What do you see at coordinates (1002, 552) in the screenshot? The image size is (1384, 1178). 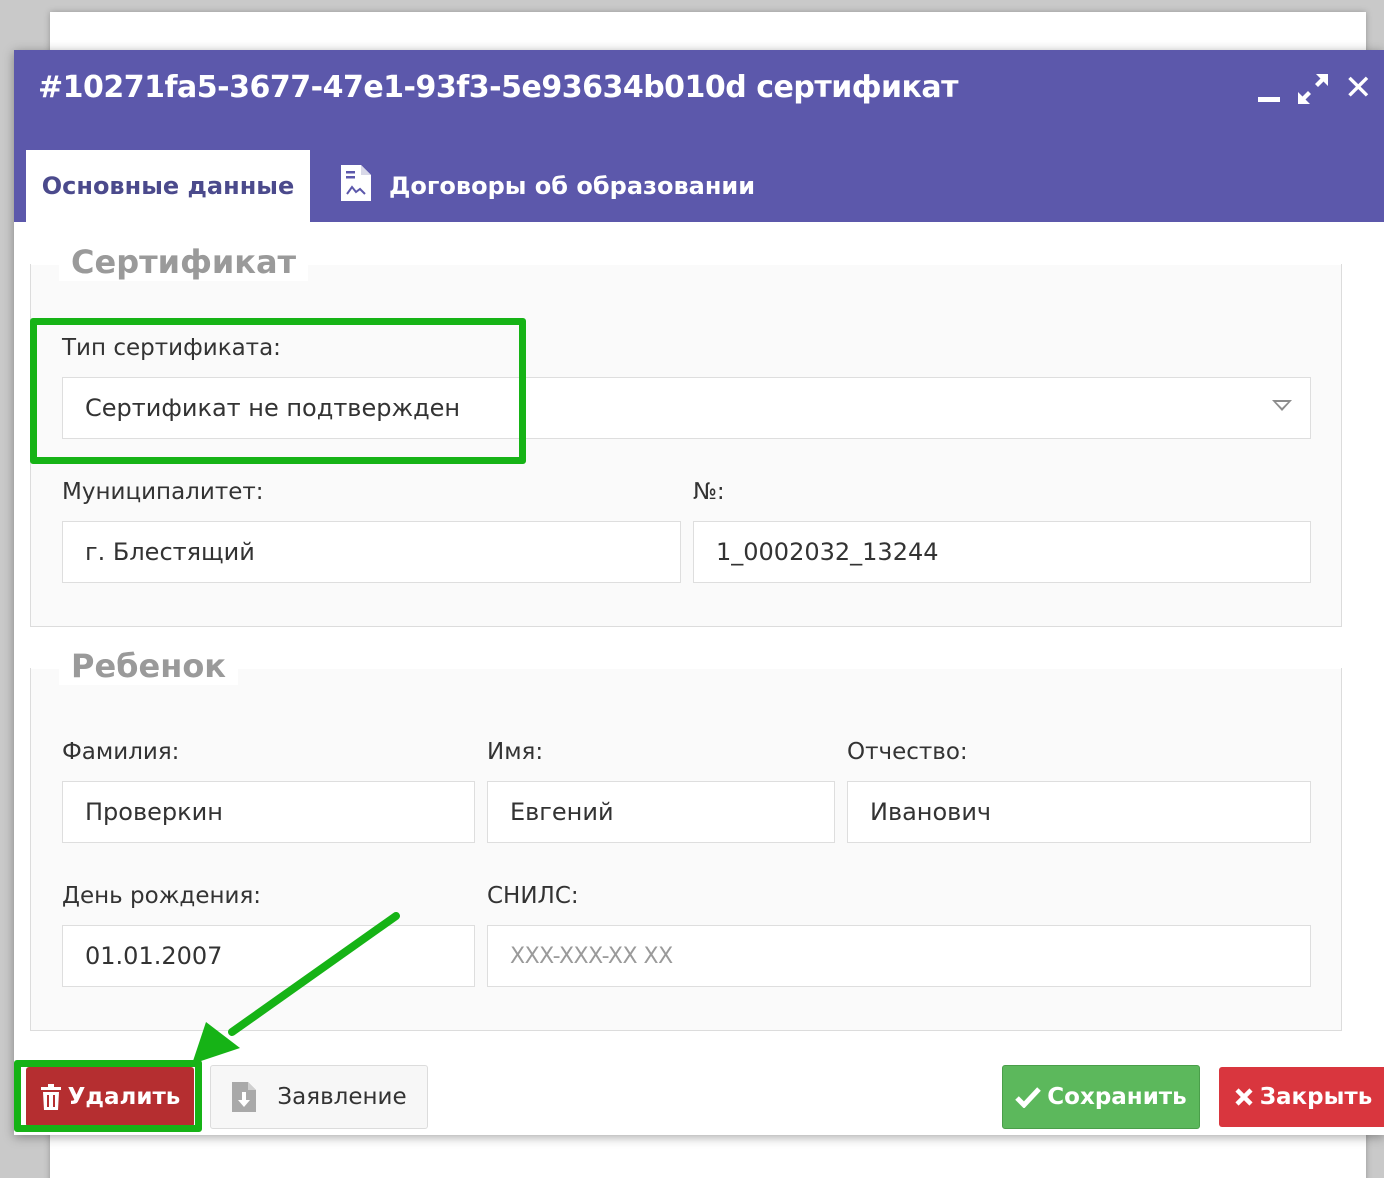 I see `certificate-number-field: 1_0002032_13244` at bounding box center [1002, 552].